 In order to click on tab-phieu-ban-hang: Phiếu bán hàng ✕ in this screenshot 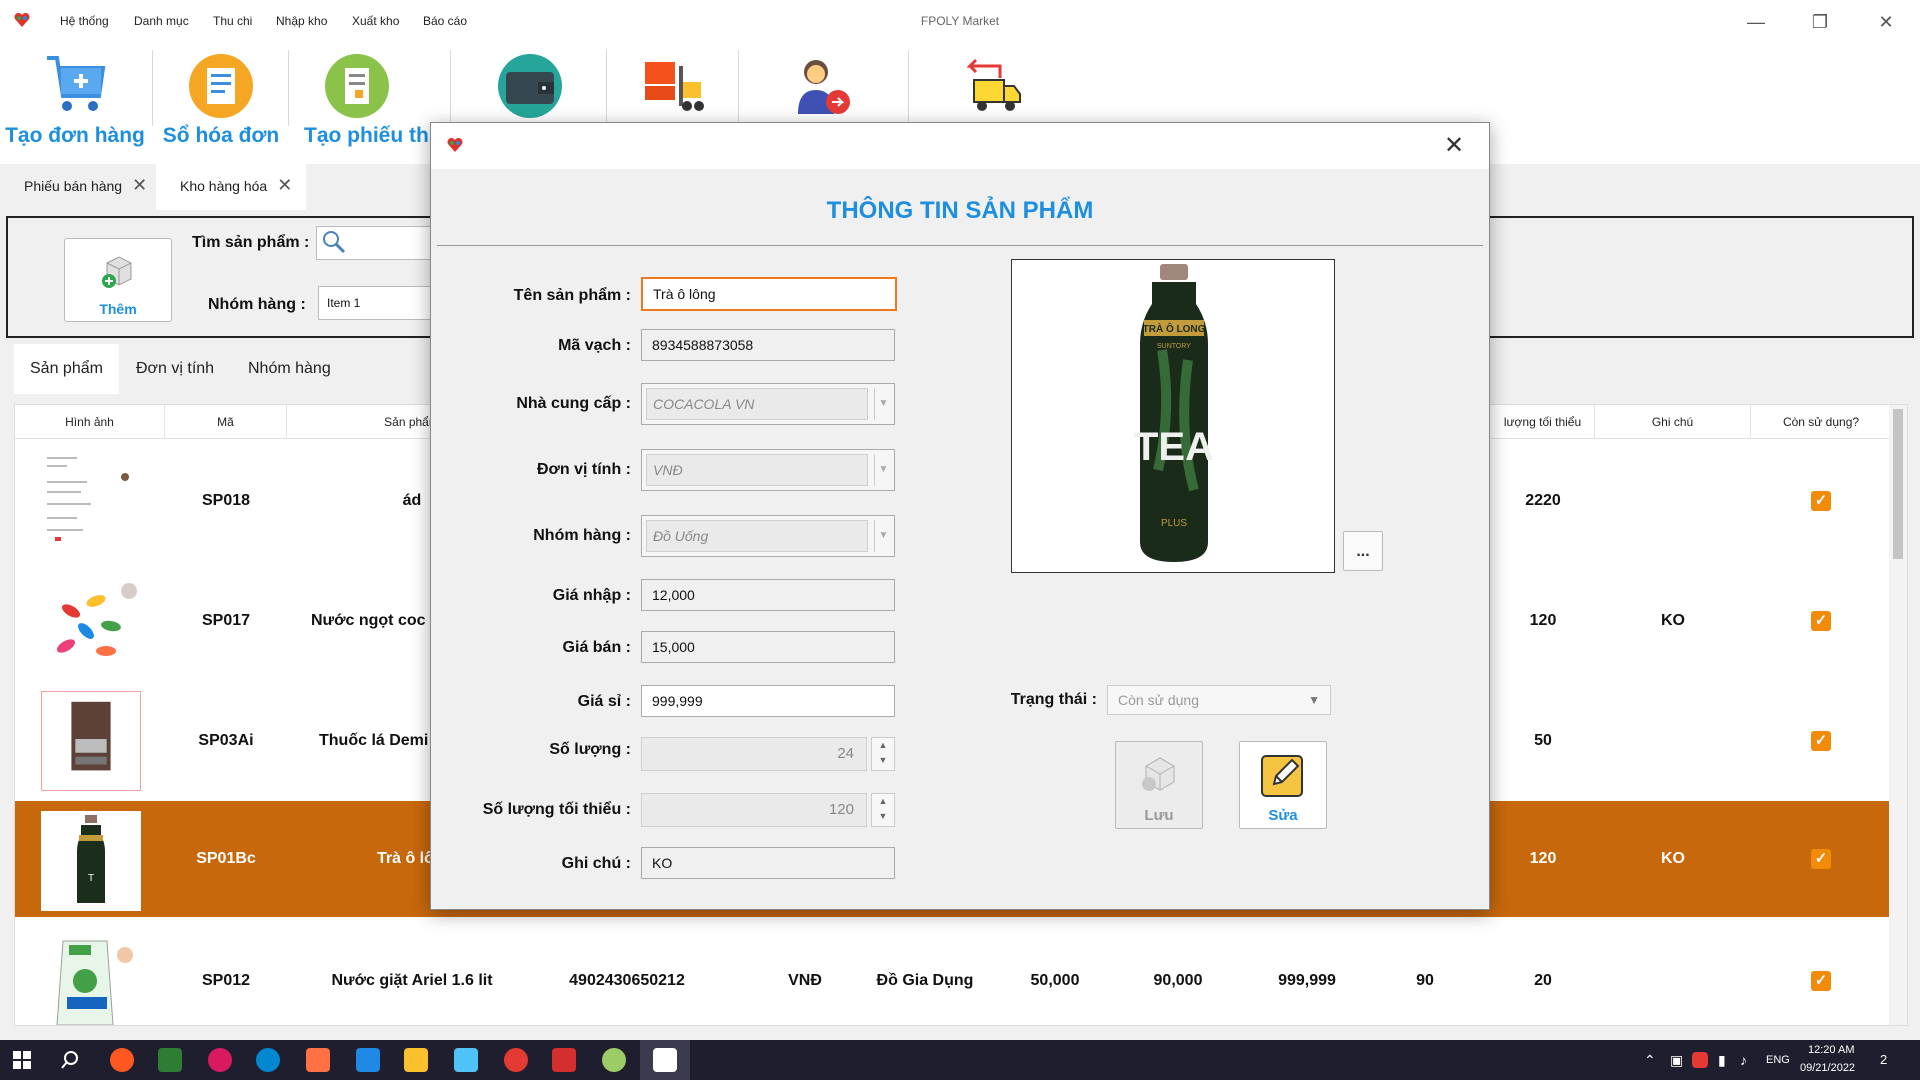, I will do `click(80, 187)`.